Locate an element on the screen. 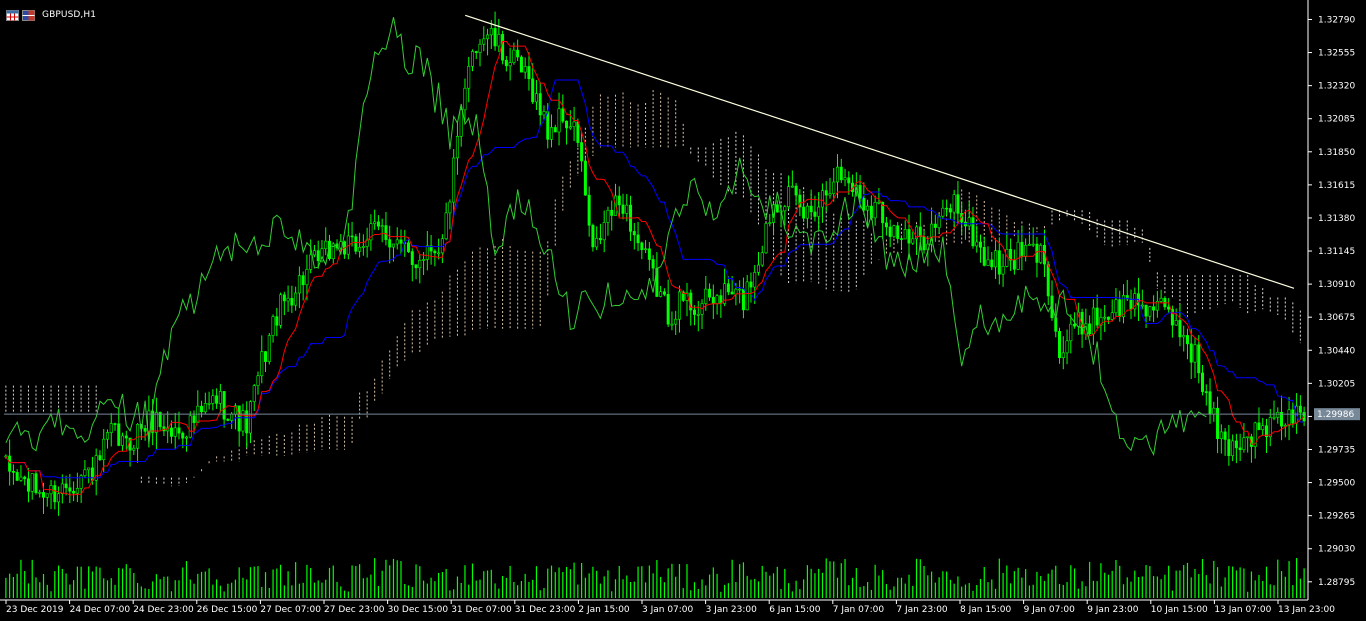 The height and width of the screenshot is (621, 1366). time-tick-label: 26 Dec 15:00 is located at coordinates (227, 610).